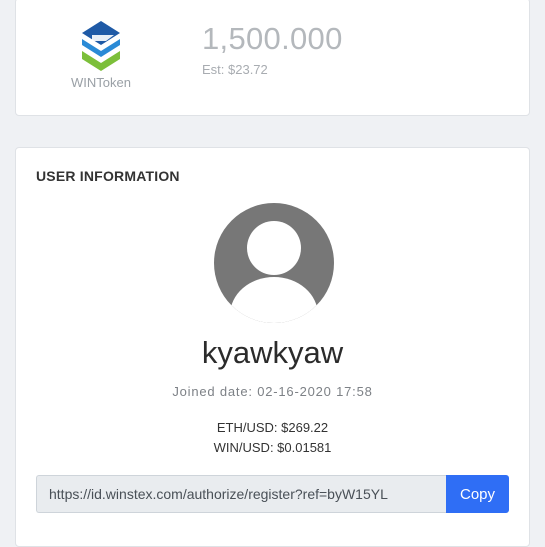  Describe the element at coordinates (274, 272) in the screenshot. I see `user-avatar-icon` at that location.